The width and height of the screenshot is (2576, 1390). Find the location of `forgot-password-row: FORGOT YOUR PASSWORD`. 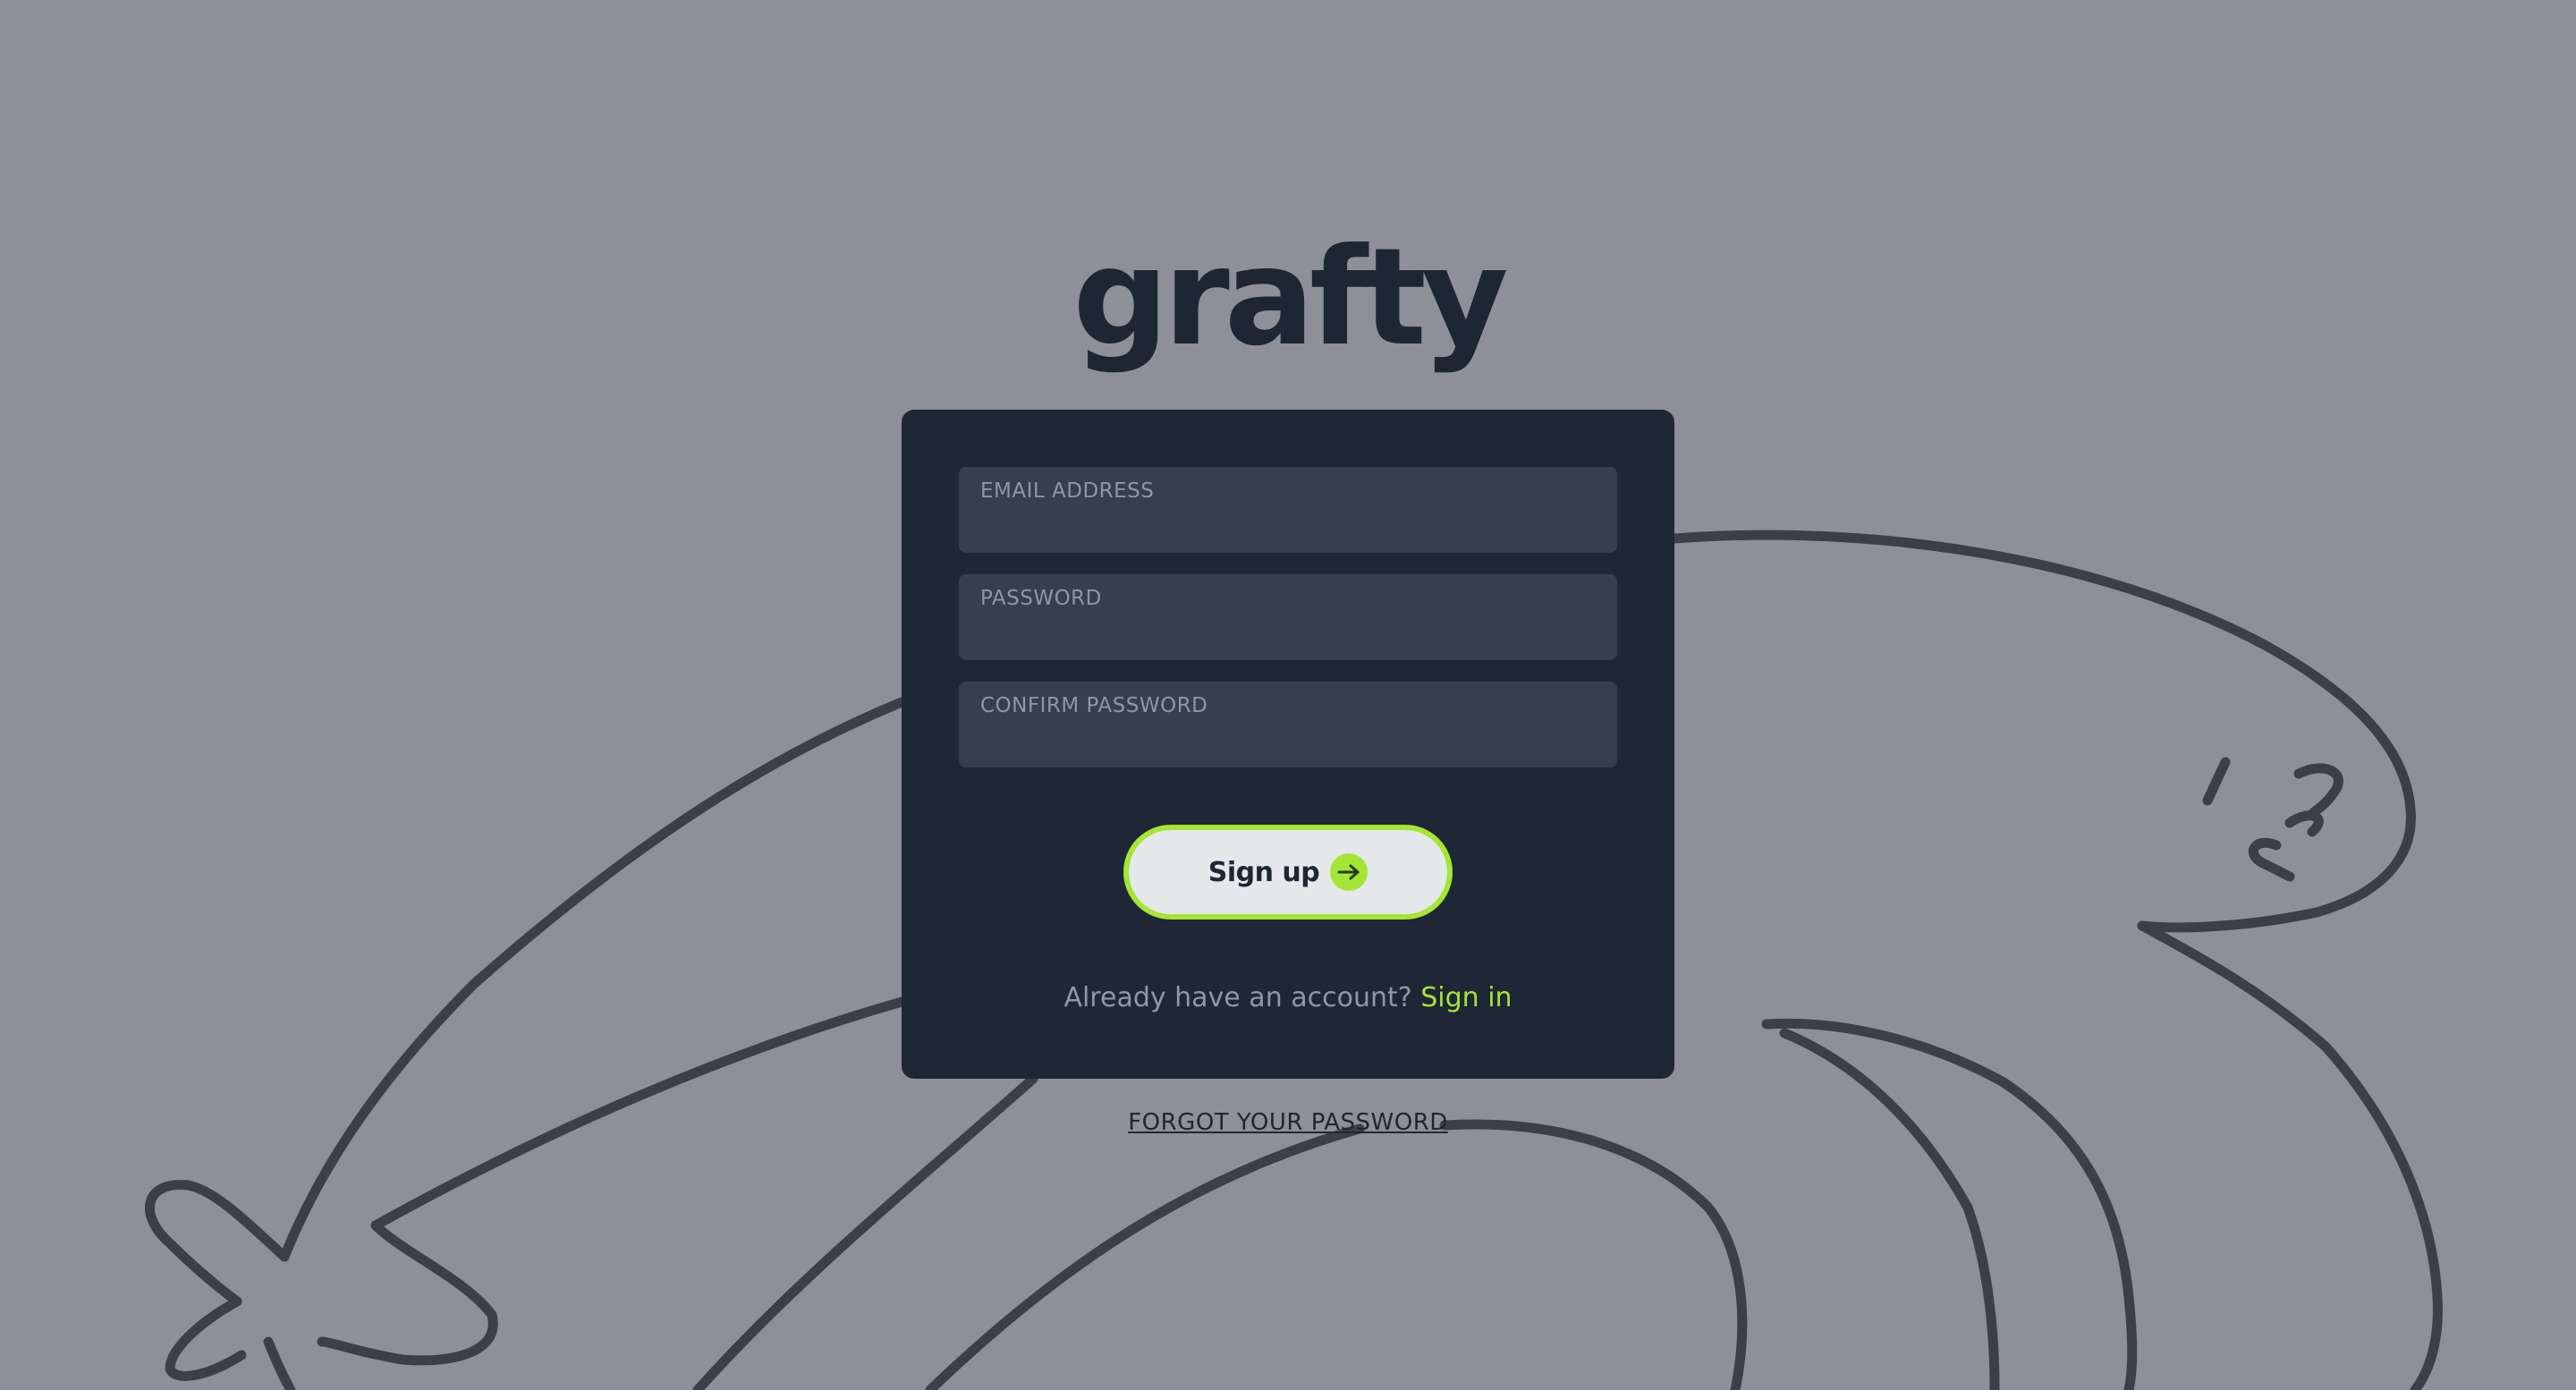

forgot-password-row: FORGOT YOUR PASSWORD is located at coordinates (1288, 1122).